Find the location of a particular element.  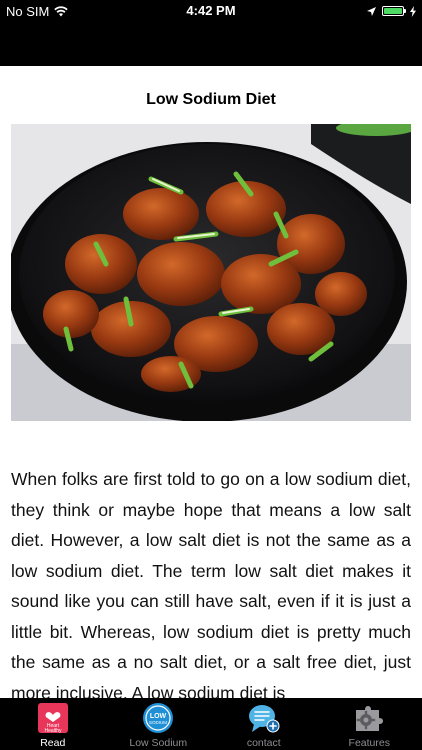

tab-contact: contact is located at coordinates (264, 724).